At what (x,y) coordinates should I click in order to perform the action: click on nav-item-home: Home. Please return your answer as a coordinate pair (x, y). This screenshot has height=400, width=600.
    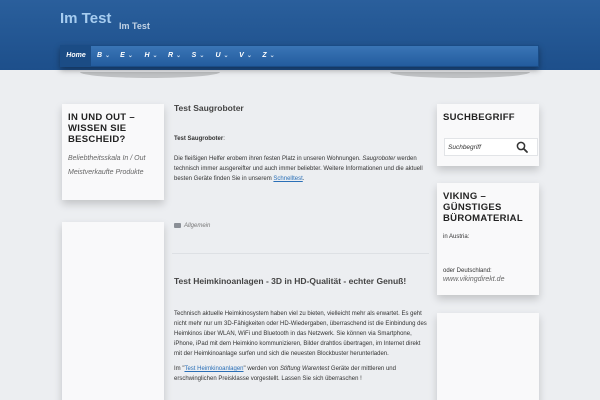
    Looking at the image, I should click on (76, 56).